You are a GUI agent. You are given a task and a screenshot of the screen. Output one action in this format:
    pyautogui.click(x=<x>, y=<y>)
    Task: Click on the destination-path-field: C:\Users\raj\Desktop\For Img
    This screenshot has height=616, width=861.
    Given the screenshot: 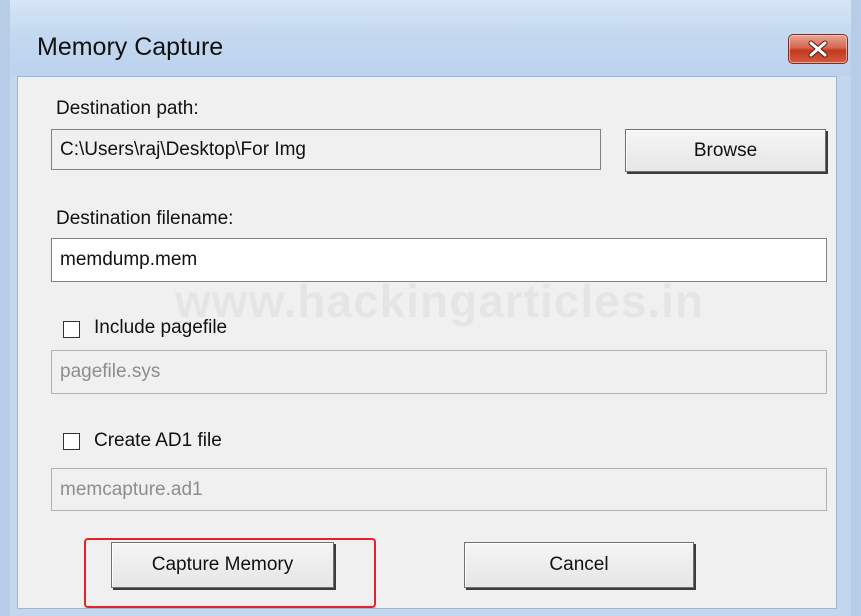 What is the action you would take?
    pyautogui.click(x=326, y=149)
    